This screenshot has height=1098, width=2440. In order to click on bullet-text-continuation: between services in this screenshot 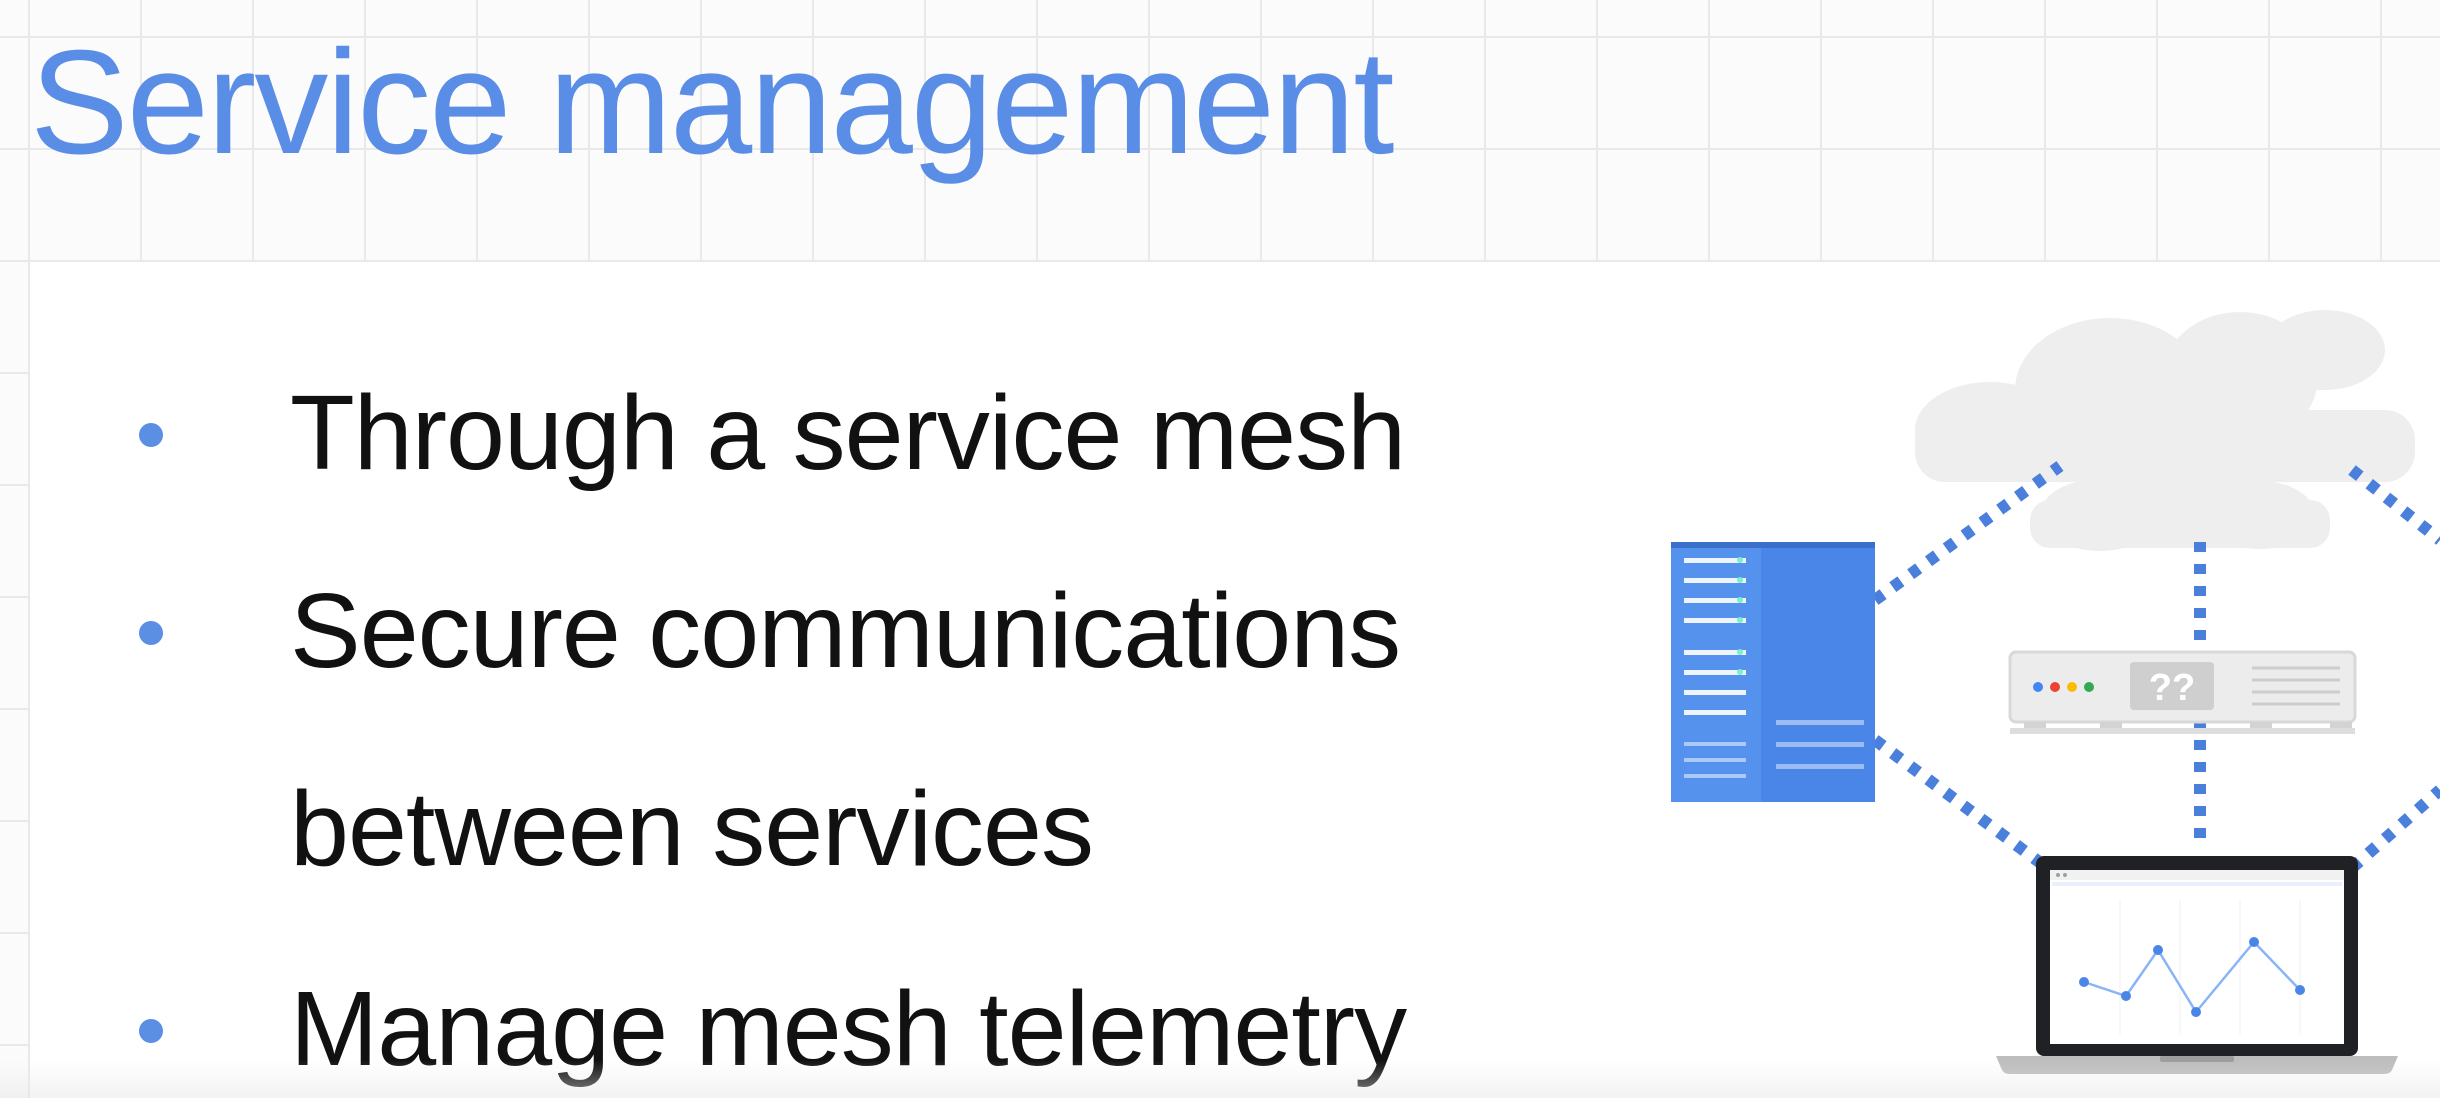, I will do `click(692, 829)`.